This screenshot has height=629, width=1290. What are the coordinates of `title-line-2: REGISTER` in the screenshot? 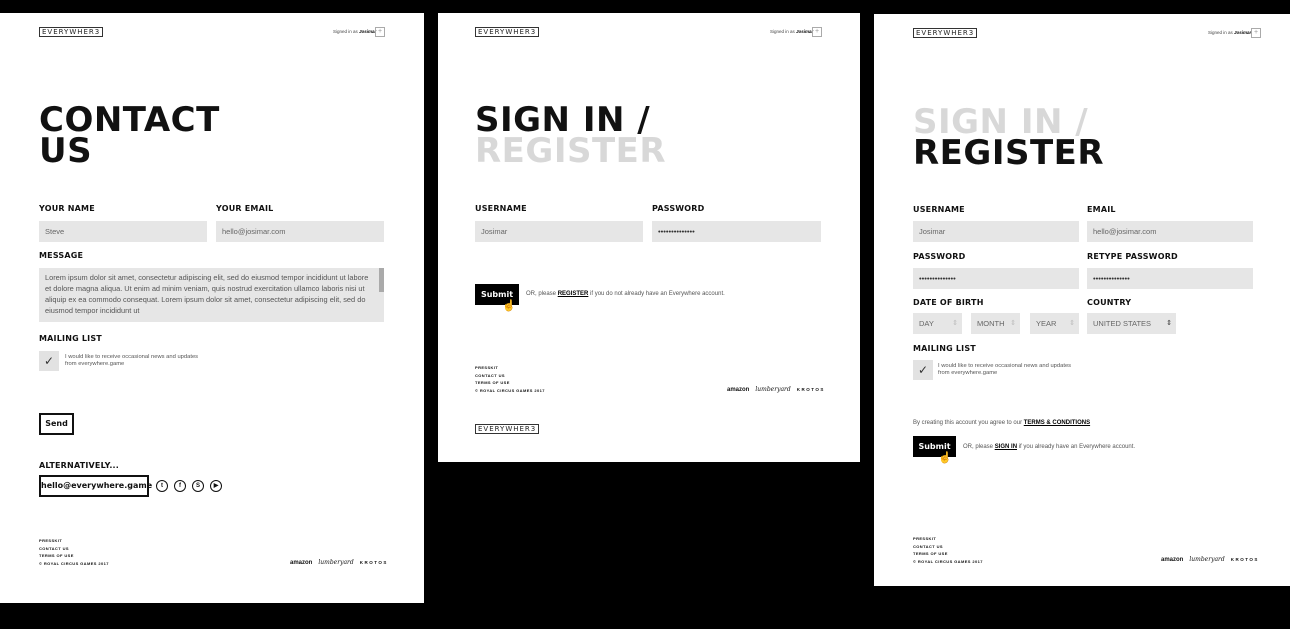 It's located at (570, 151).